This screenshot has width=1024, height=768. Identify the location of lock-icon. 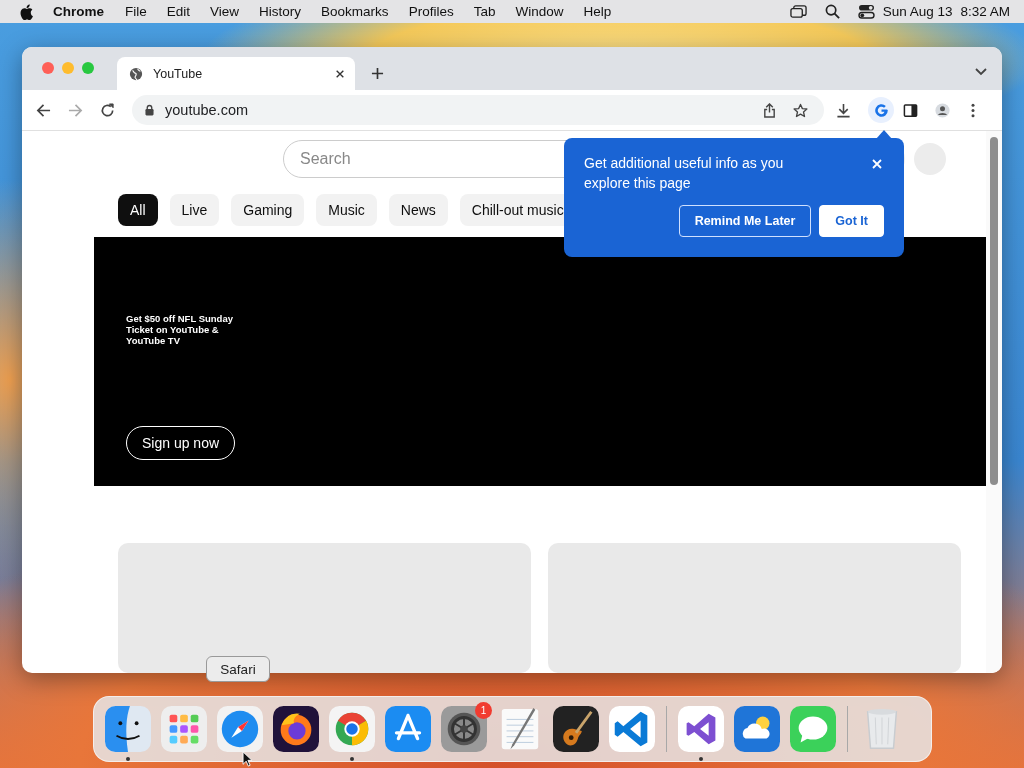
(149, 110).